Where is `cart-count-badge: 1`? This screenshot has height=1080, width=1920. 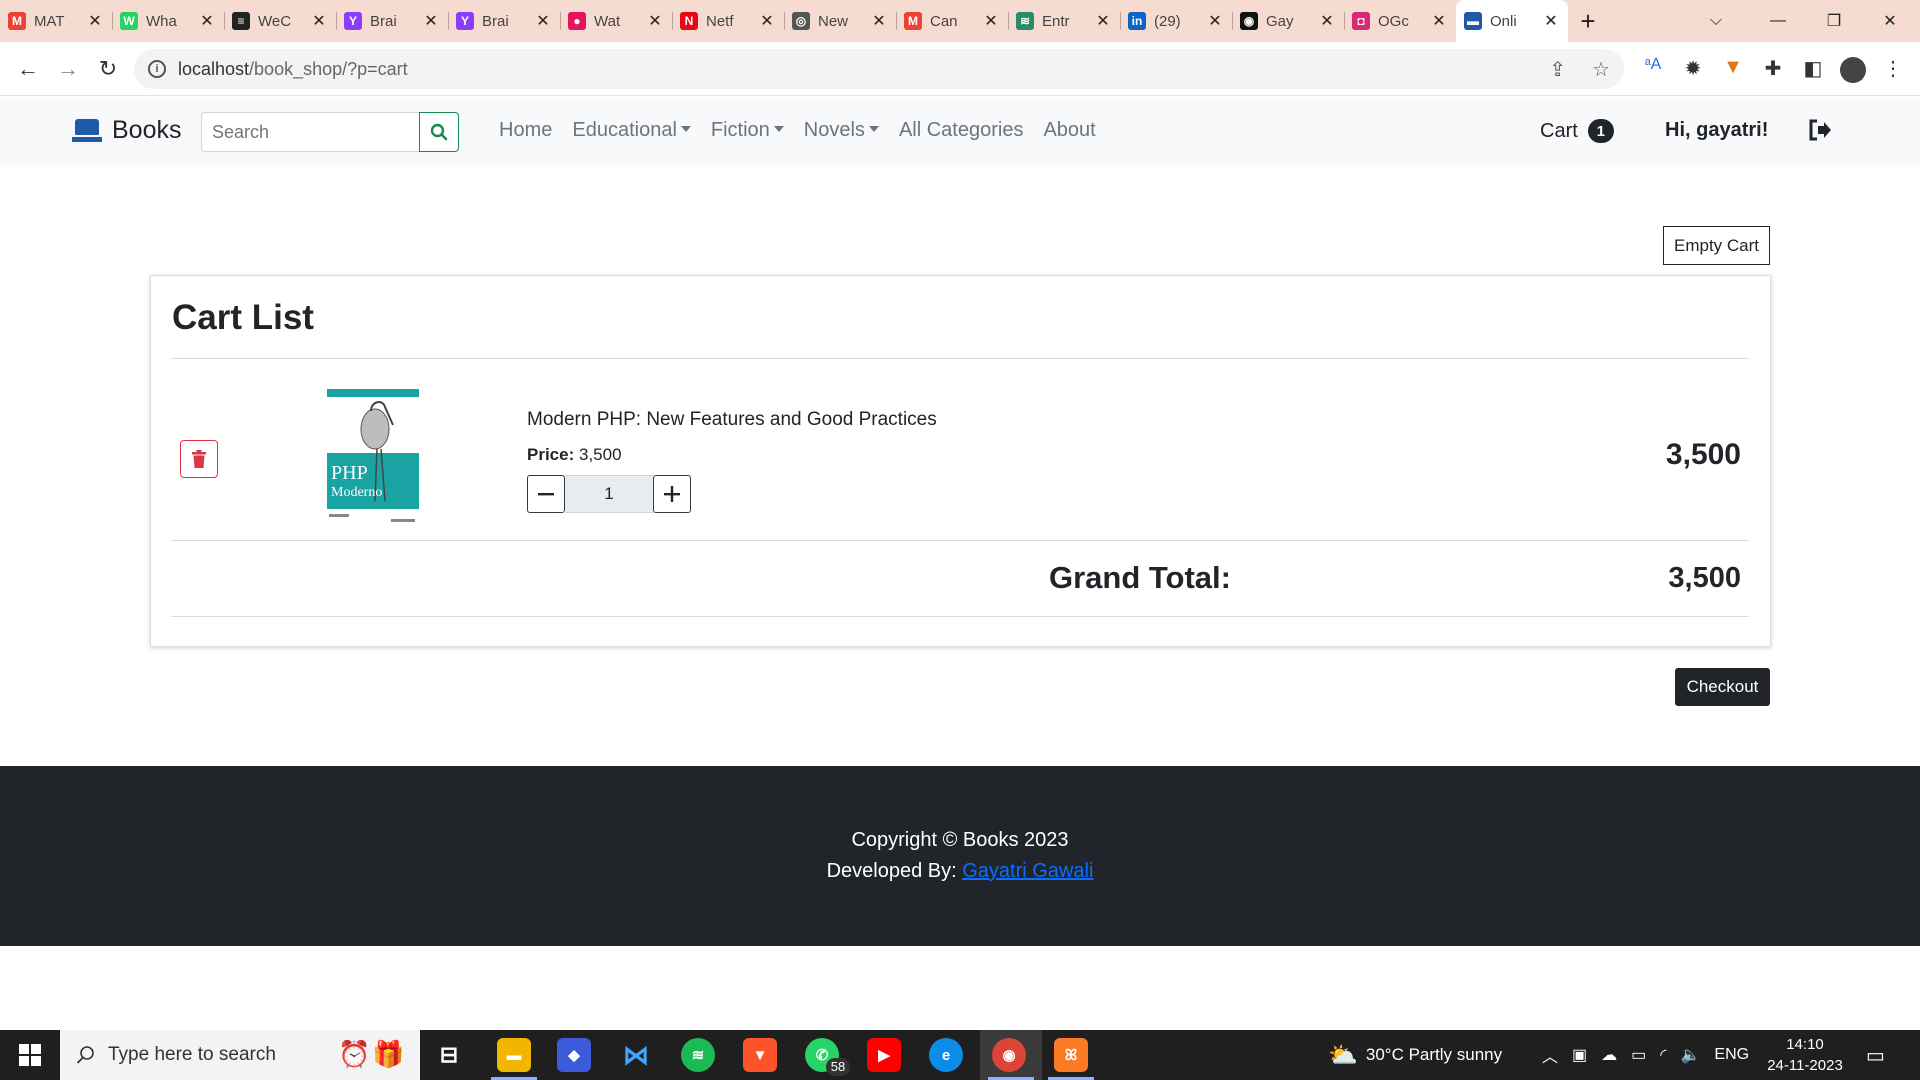
cart-count-badge: 1 is located at coordinates (1600, 131).